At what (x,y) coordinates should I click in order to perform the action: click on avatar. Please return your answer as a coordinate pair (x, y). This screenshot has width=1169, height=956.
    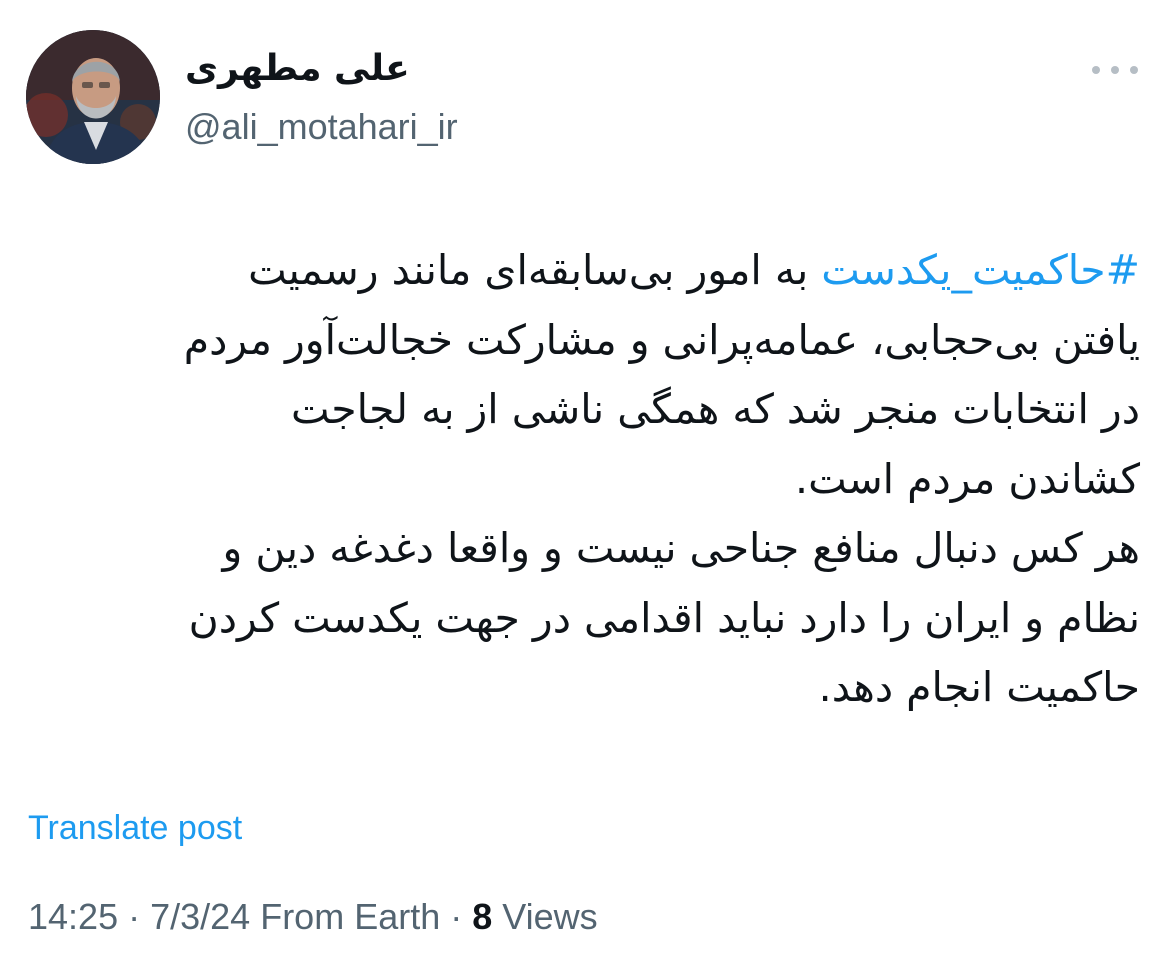
    Looking at the image, I should click on (93, 97).